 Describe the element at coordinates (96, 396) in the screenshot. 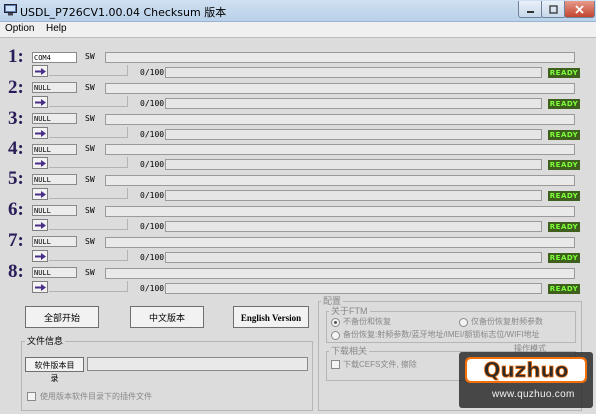

I see `plugin-checkbox-label: 使用版本软件目录下的插件文件` at that location.